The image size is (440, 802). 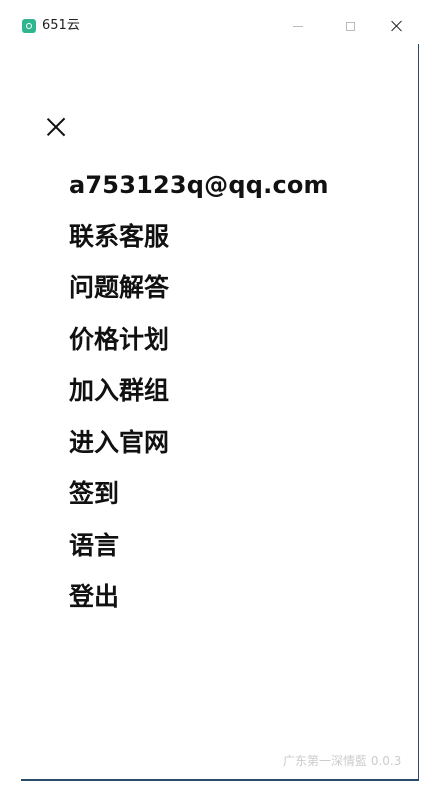 I want to click on window-right-border, so click(x=418, y=412).